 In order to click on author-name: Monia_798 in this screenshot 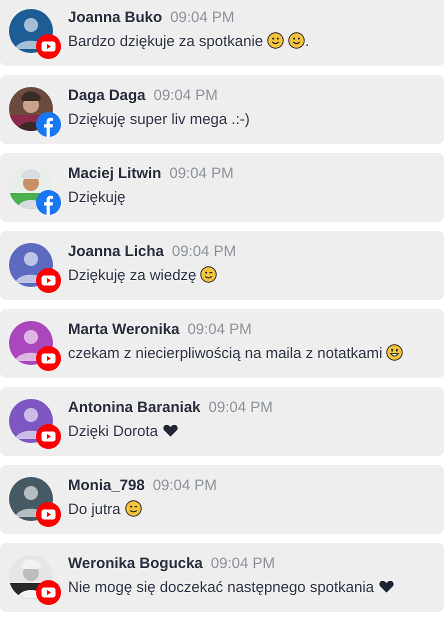, I will do `click(106, 485)`.